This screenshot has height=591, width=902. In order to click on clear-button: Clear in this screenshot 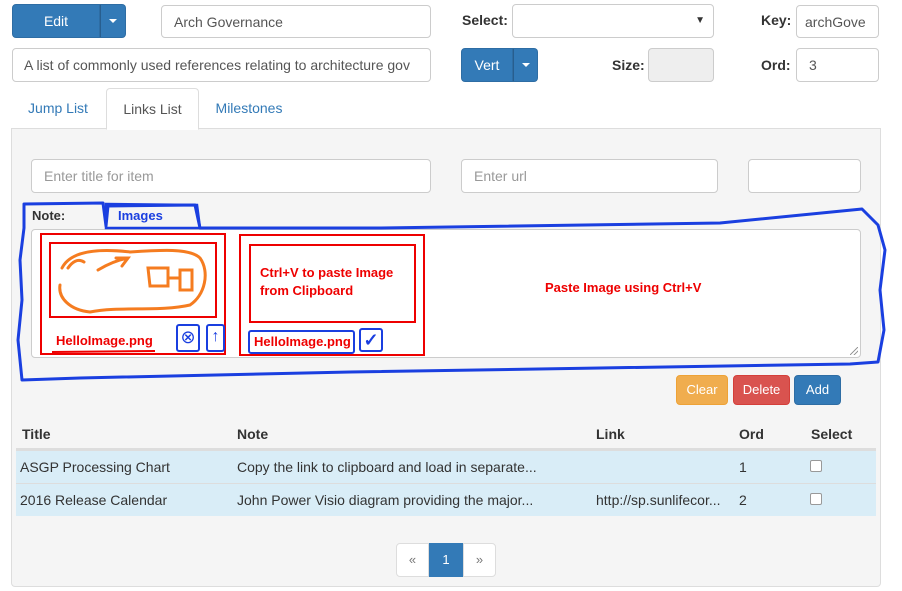, I will do `click(702, 390)`.